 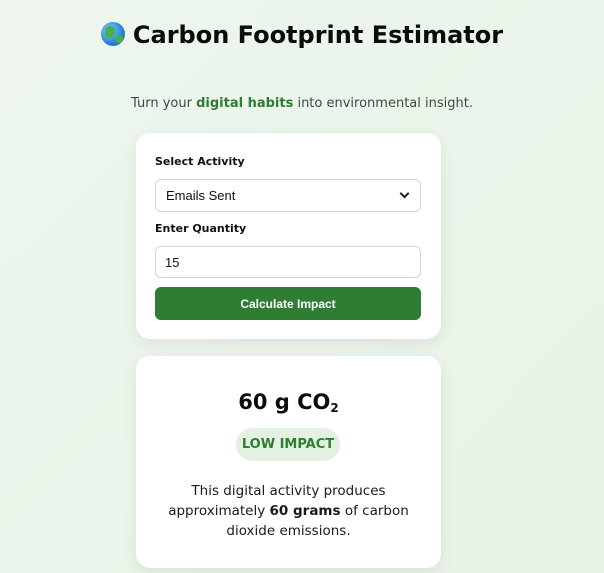 I want to click on activity-select: Emails Sent, so click(x=288, y=195).